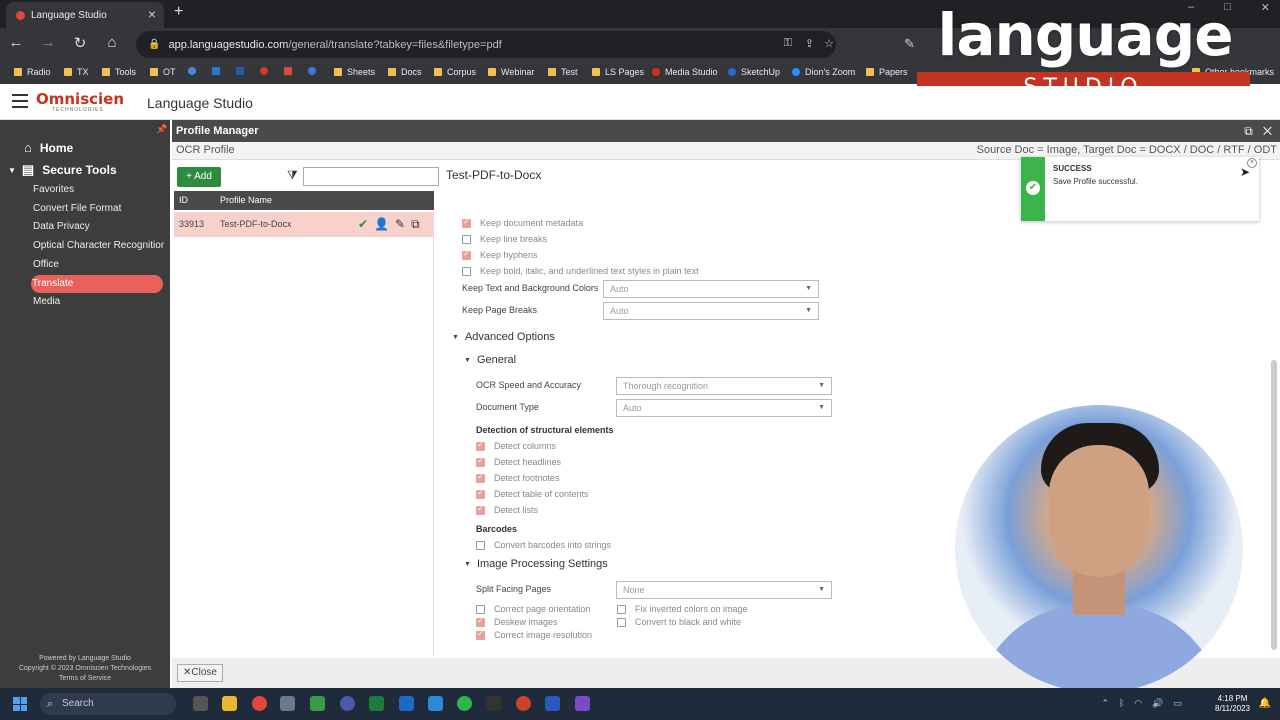 The height and width of the screenshot is (720, 1280). I want to click on default-check-icon: ✔, so click(363, 224).